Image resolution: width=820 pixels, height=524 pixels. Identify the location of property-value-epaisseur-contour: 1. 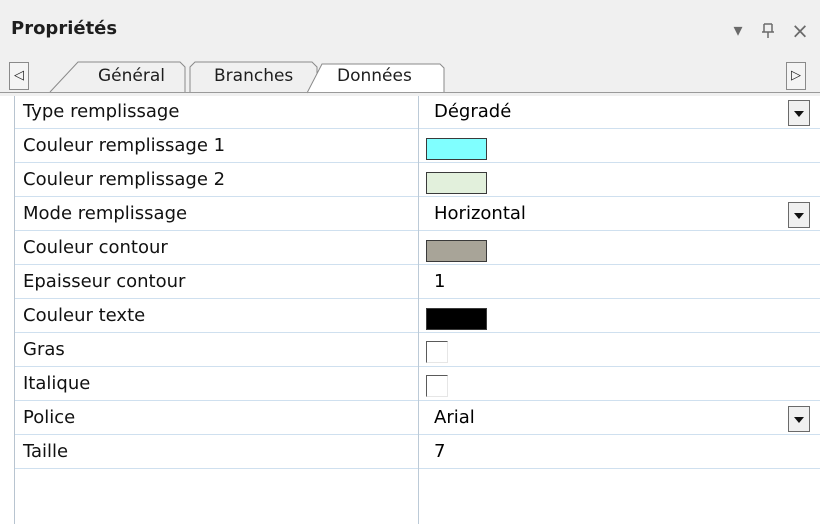
(439, 281).